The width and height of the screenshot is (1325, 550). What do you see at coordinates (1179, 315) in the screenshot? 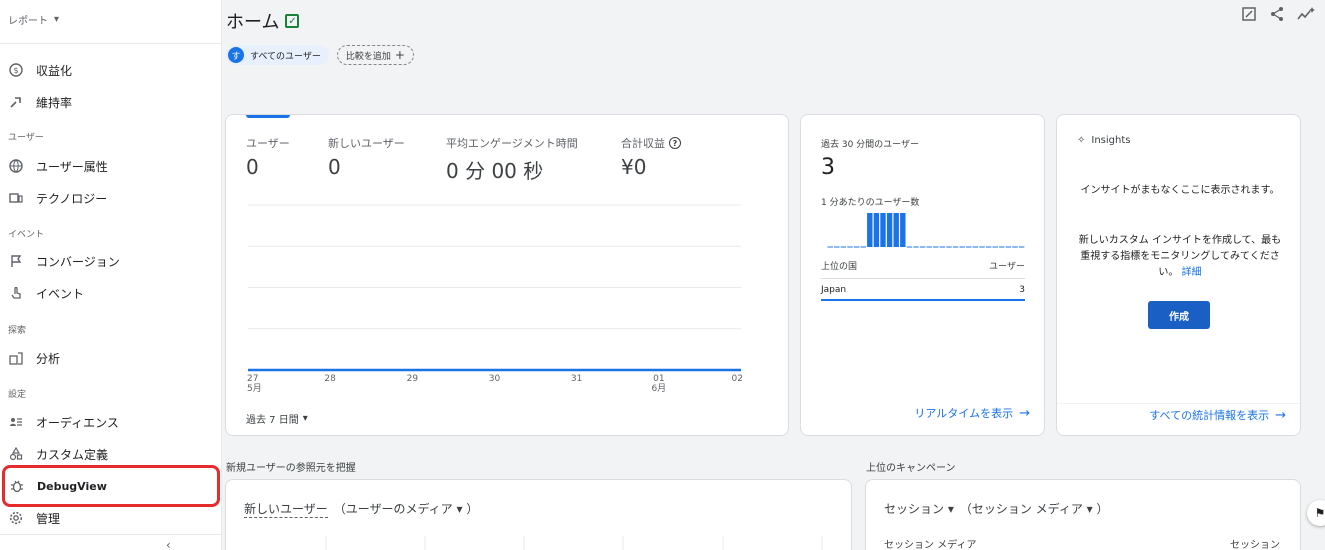
I see `create-insight-button: 作成` at bounding box center [1179, 315].